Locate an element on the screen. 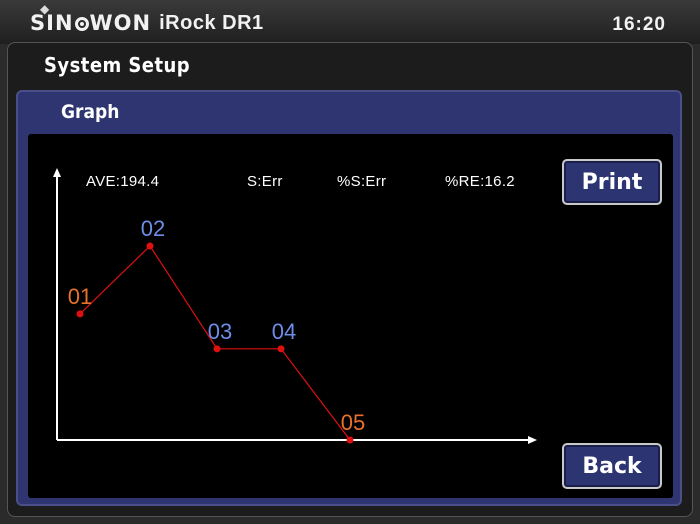 This screenshot has height=524, width=700. back-button: Back is located at coordinates (612, 466).